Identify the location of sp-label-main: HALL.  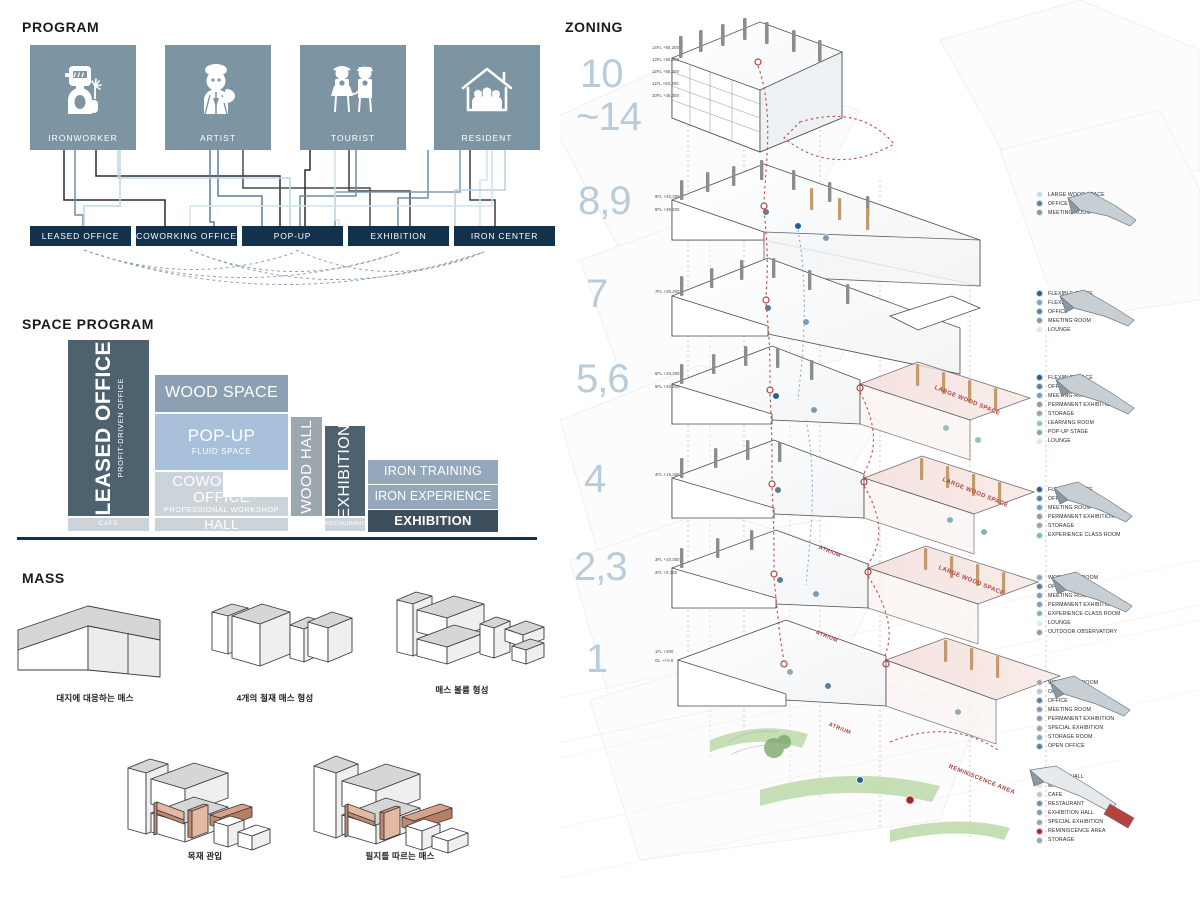
(221, 524).